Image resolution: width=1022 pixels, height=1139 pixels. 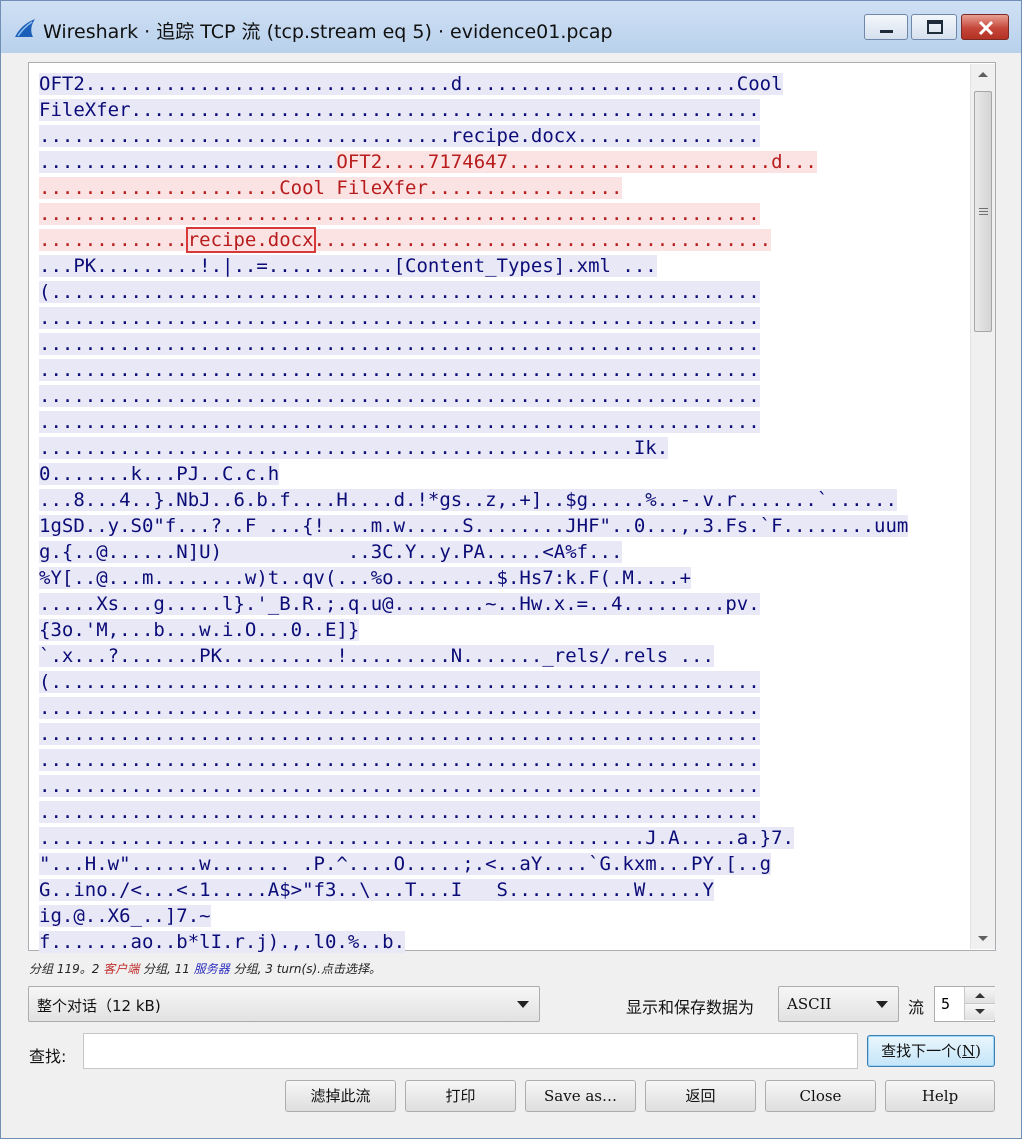 I want to click on print-button: 打印, so click(x=460, y=1096).